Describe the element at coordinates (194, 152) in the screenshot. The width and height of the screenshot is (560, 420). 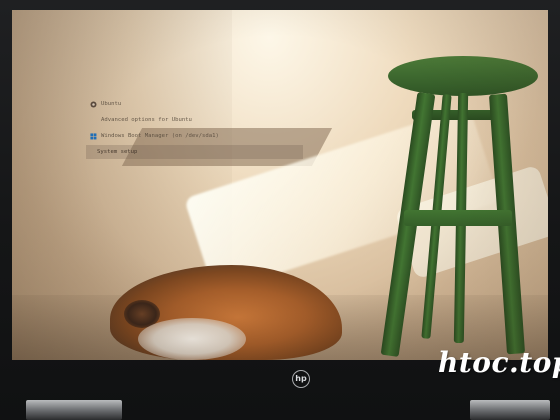
I see `boot-entry-system-setup: System setup` at that location.